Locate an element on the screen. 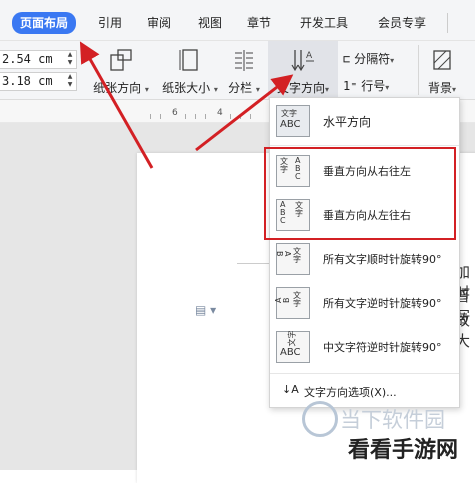 This screenshot has height=483, width=475. watermark-site2: 看看手游网 is located at coordinates (403, 448).